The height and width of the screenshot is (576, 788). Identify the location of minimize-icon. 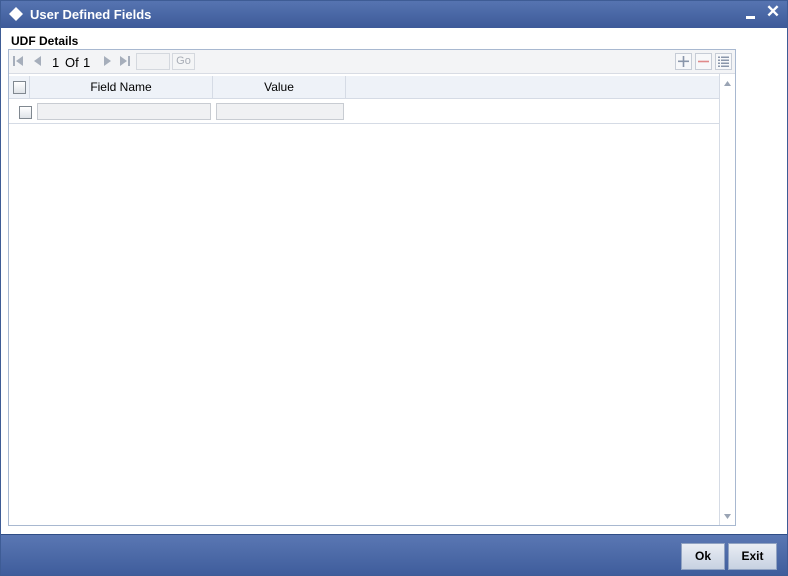
(751, 13).